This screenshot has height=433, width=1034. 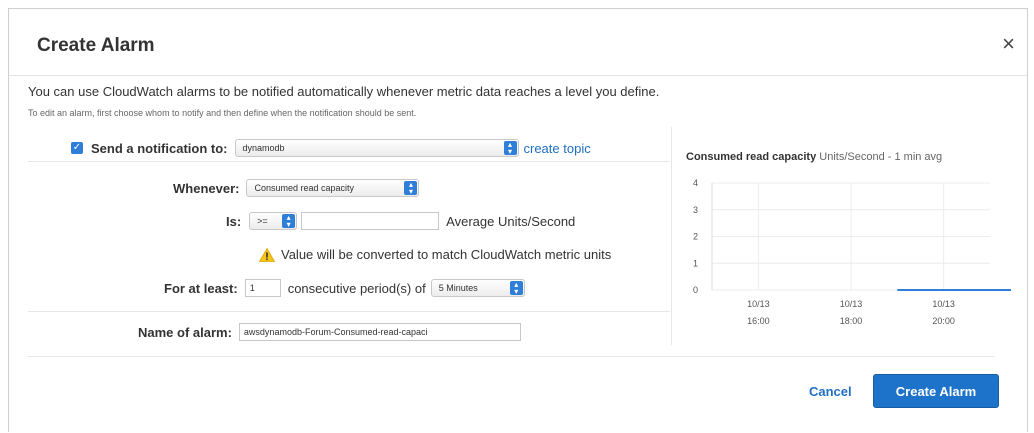 I want to click on footer-divider, so click(x=511, y=356).